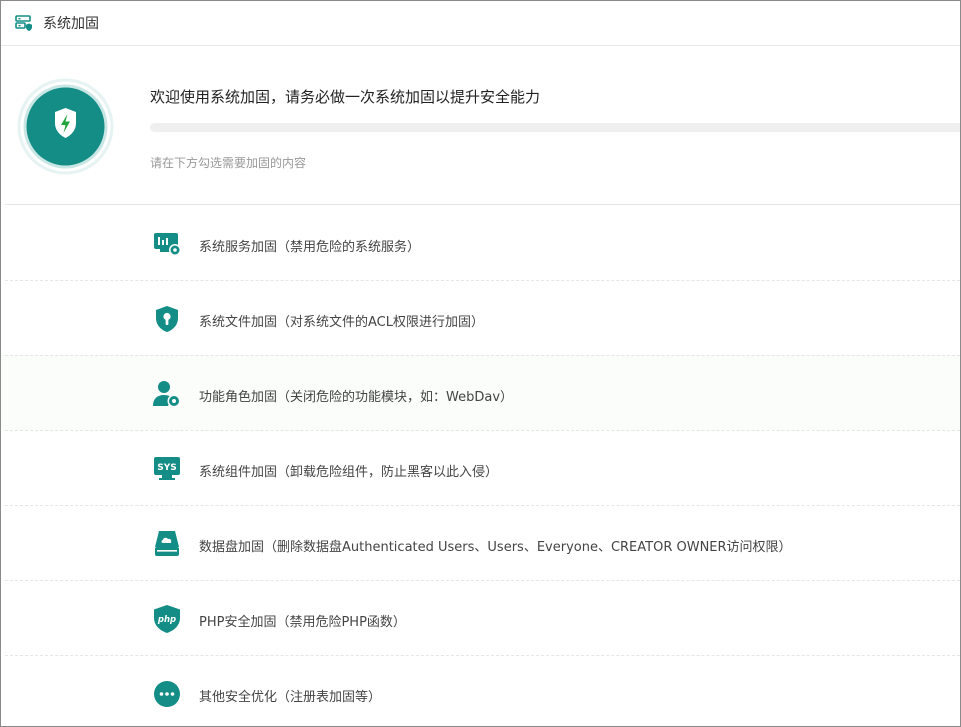 The image size is (961, 727). Describe the element at coordinates (341, 322) in the screenshot. I see `list-item-label: 系统文件加固（对系统文件的ACL权限进行加固）` at that location.